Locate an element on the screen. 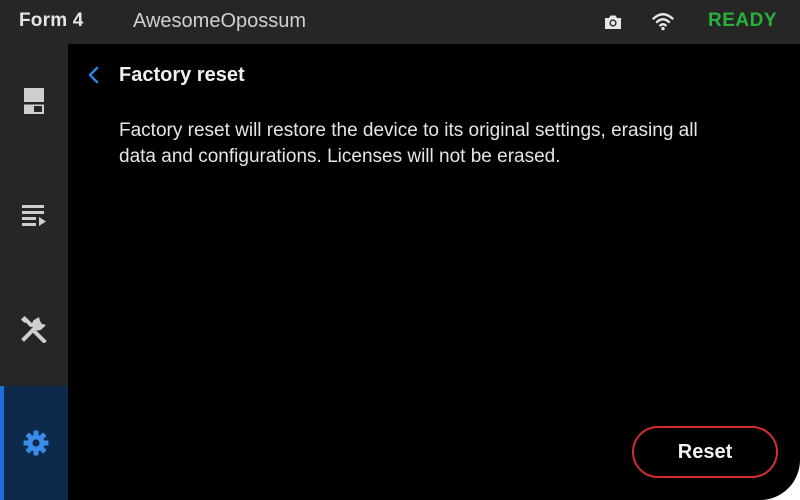 This screenshot has width=800, height=500. printer-icon is located at coordinates (34, 101).